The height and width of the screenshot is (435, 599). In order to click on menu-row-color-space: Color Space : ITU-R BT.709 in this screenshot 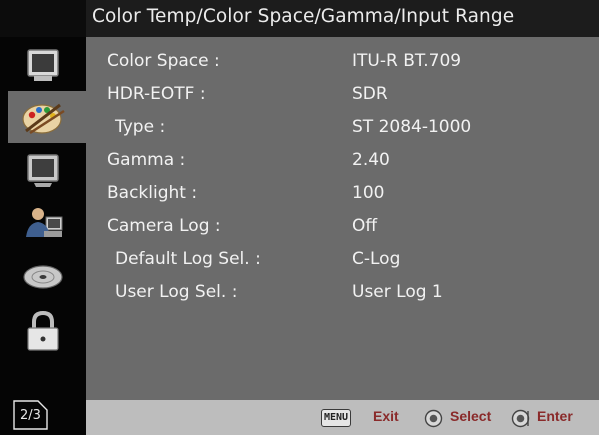, I will do `click(342, 66)`.